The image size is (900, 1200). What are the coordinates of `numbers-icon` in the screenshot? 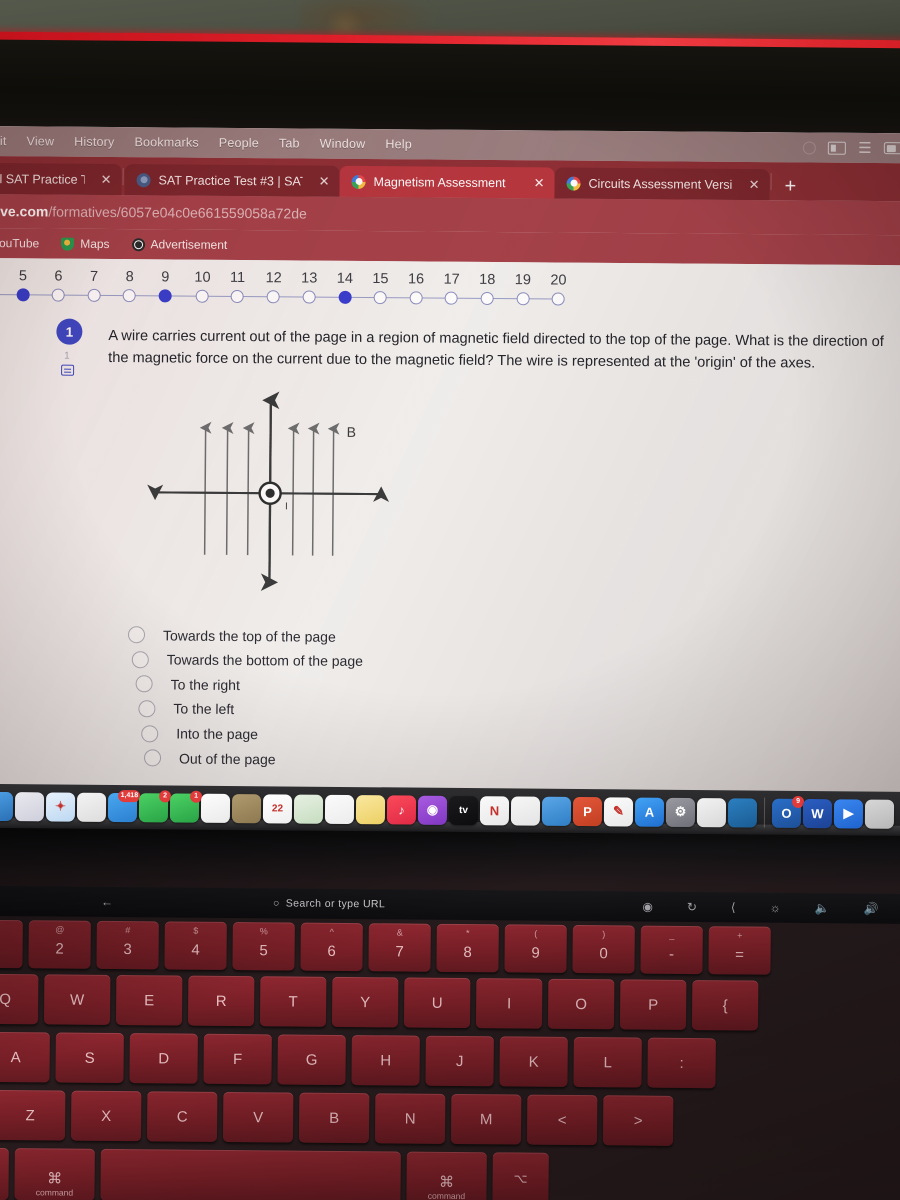 It's located at (525, 810).